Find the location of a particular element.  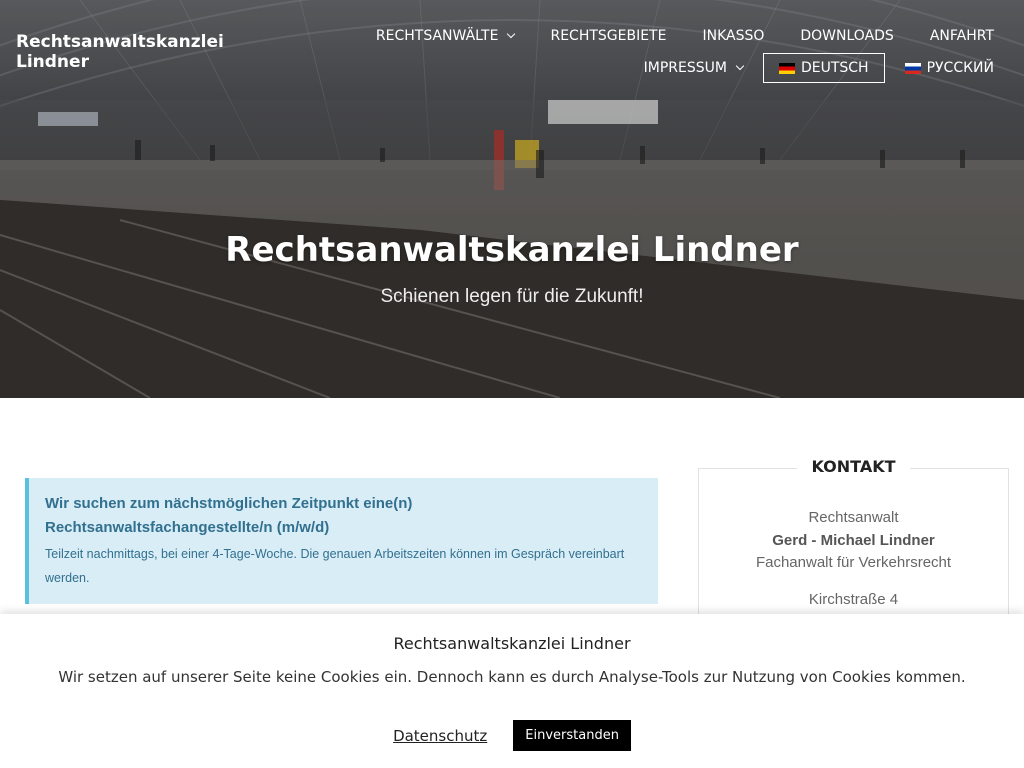

hero-subtitle: Schienen legen für die Zukunft! is located at coordinates (512, 296).